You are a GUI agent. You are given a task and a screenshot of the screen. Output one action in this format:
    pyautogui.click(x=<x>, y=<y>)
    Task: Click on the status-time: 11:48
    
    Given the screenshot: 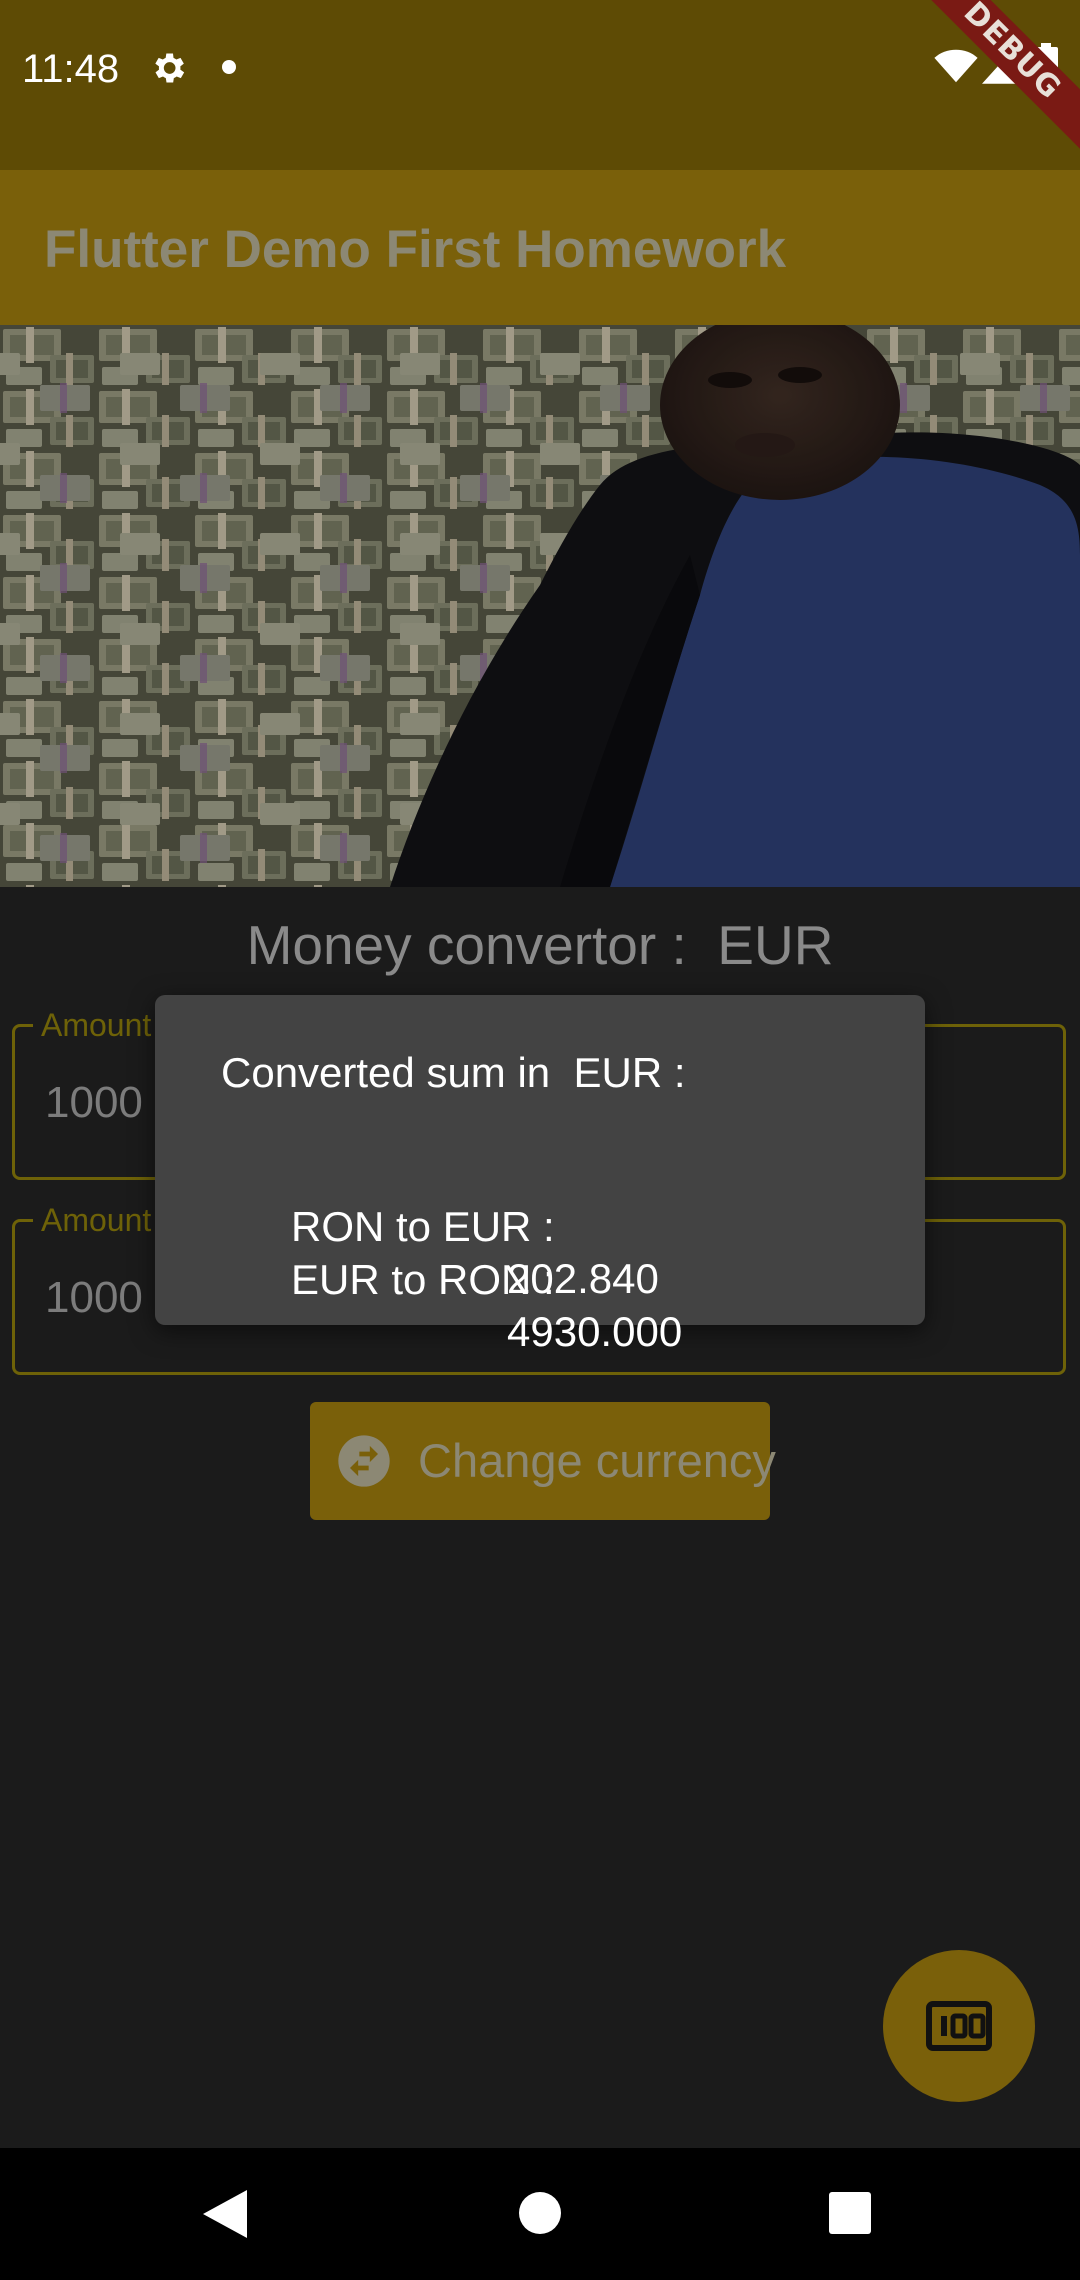 What is the action you would take?
    pyautogui.click(x=71, y=69)
    